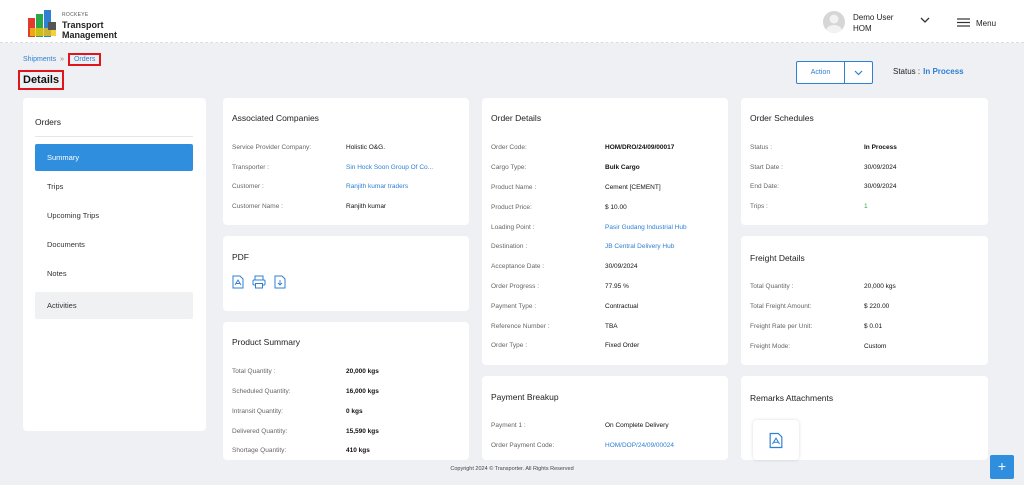  Describe the element at coordinates (509, 345) in the screenshot. I see `field-label: Order Type :` at that location.